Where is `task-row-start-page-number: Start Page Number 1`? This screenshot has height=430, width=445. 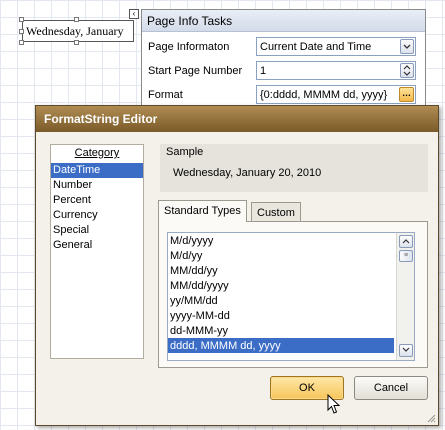 task-row-start-page-number: Start Page Number 1 is located at coordinates (283, 71).